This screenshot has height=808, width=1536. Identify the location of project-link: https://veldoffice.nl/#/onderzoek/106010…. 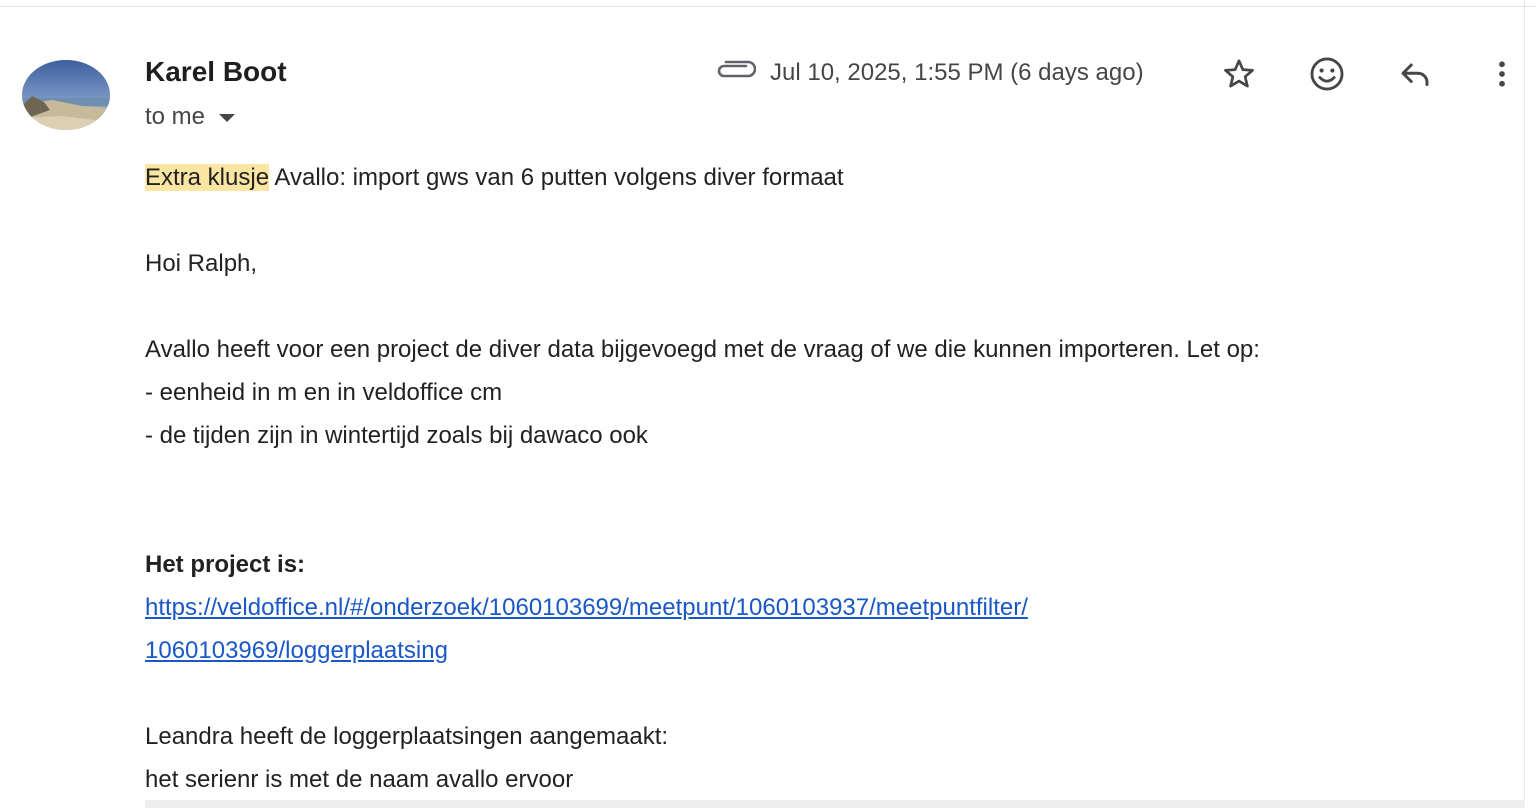
(586, 607).